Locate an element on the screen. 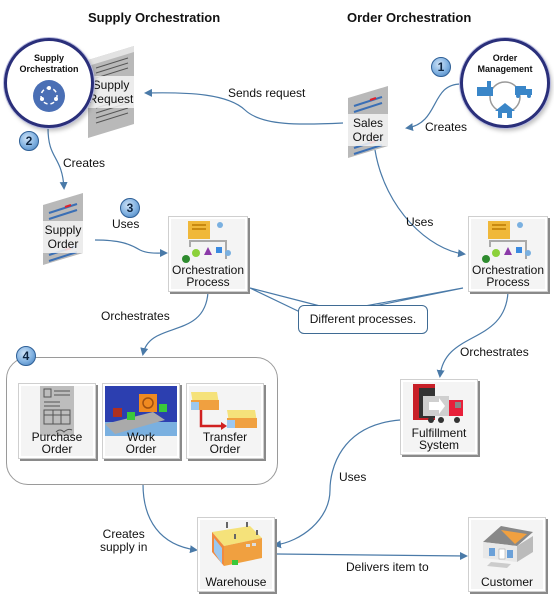 The width and height of the screenshot is (554, 597). purchase-order-label: Purchase Order is located at coordinates (57, 443).